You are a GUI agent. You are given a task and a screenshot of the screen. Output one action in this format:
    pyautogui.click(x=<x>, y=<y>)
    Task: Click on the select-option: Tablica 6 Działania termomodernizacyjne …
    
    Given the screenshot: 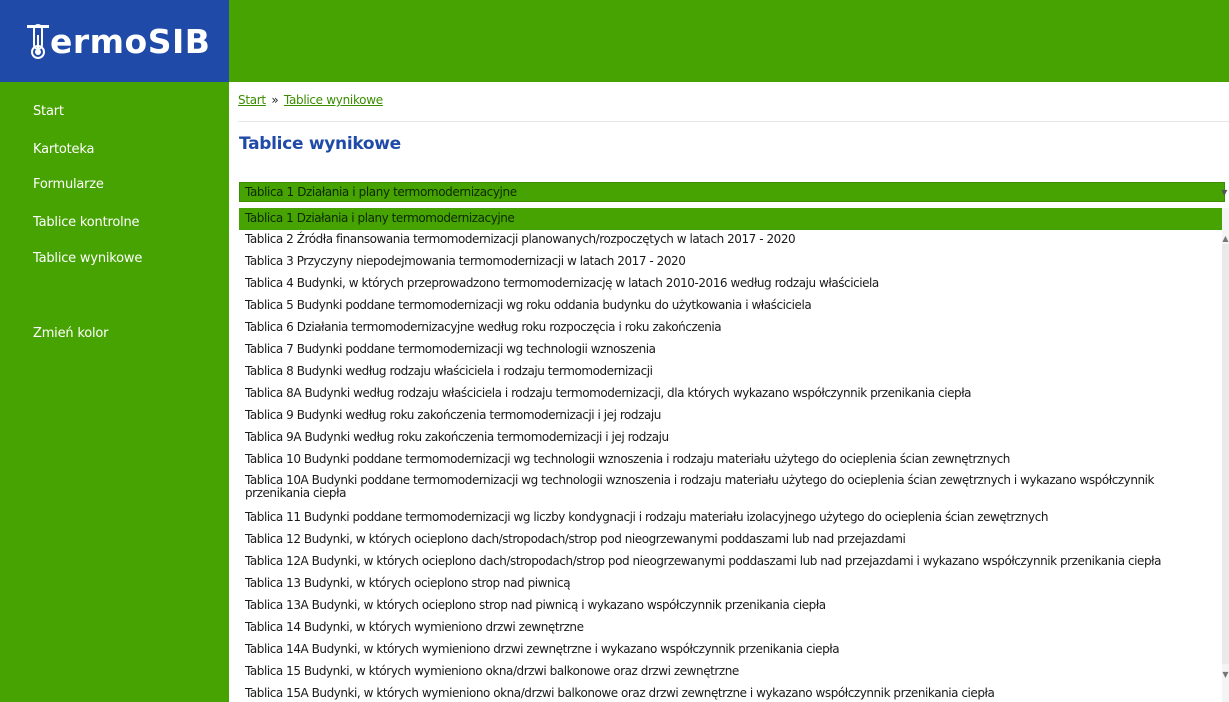 What is the action you would take?
    pyautogui.click(x=730, y=327)
    